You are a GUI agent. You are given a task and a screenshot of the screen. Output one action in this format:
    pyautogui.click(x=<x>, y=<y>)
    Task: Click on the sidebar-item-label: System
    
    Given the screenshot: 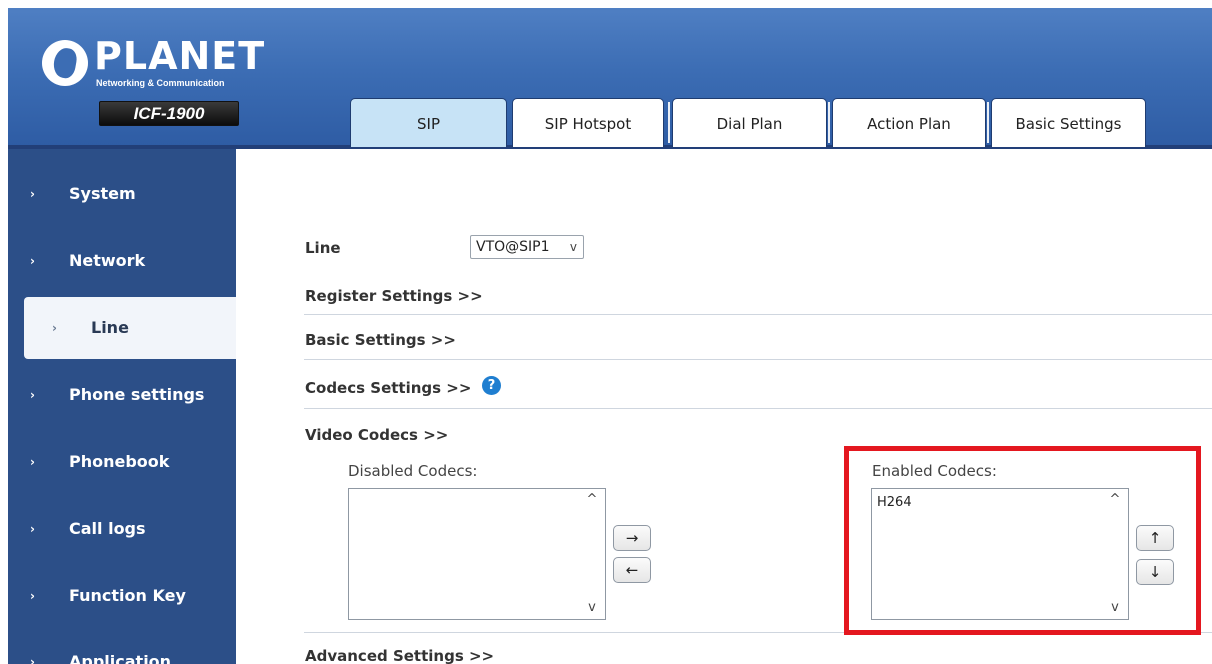 What is the action you would take?
    pyautogui.click(x=102, y=193)
    